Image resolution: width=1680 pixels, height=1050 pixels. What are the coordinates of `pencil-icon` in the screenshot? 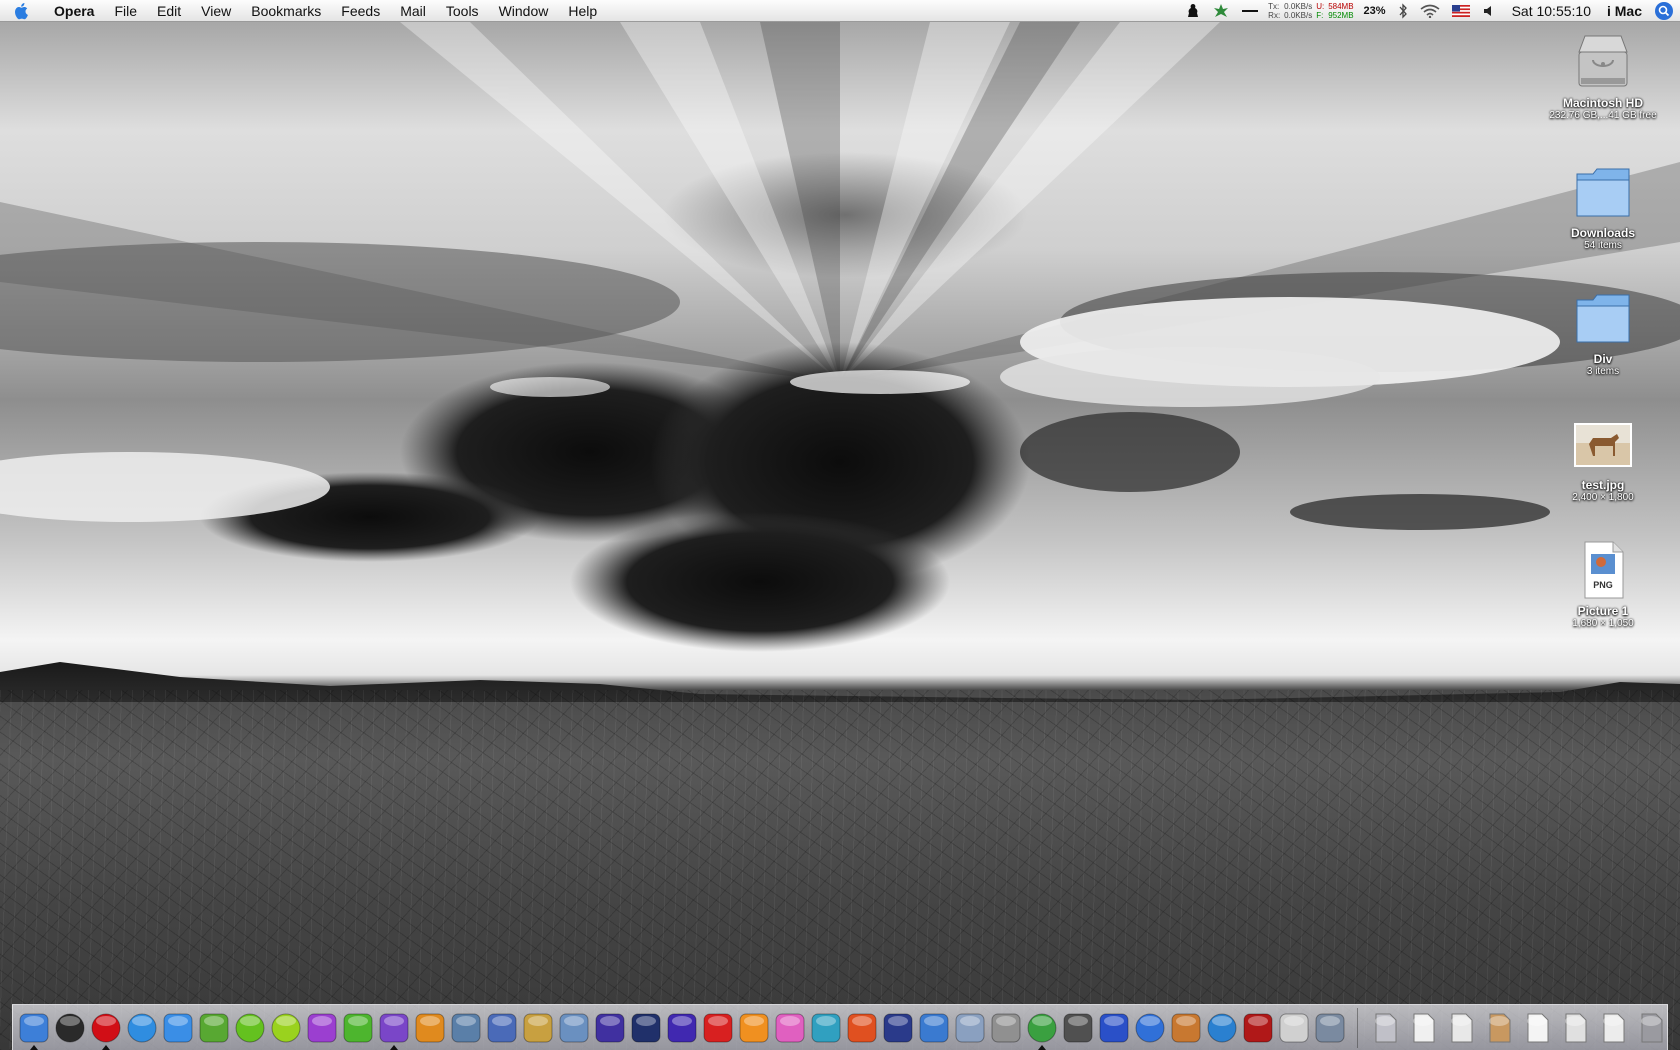 It's located at (502, 1028).